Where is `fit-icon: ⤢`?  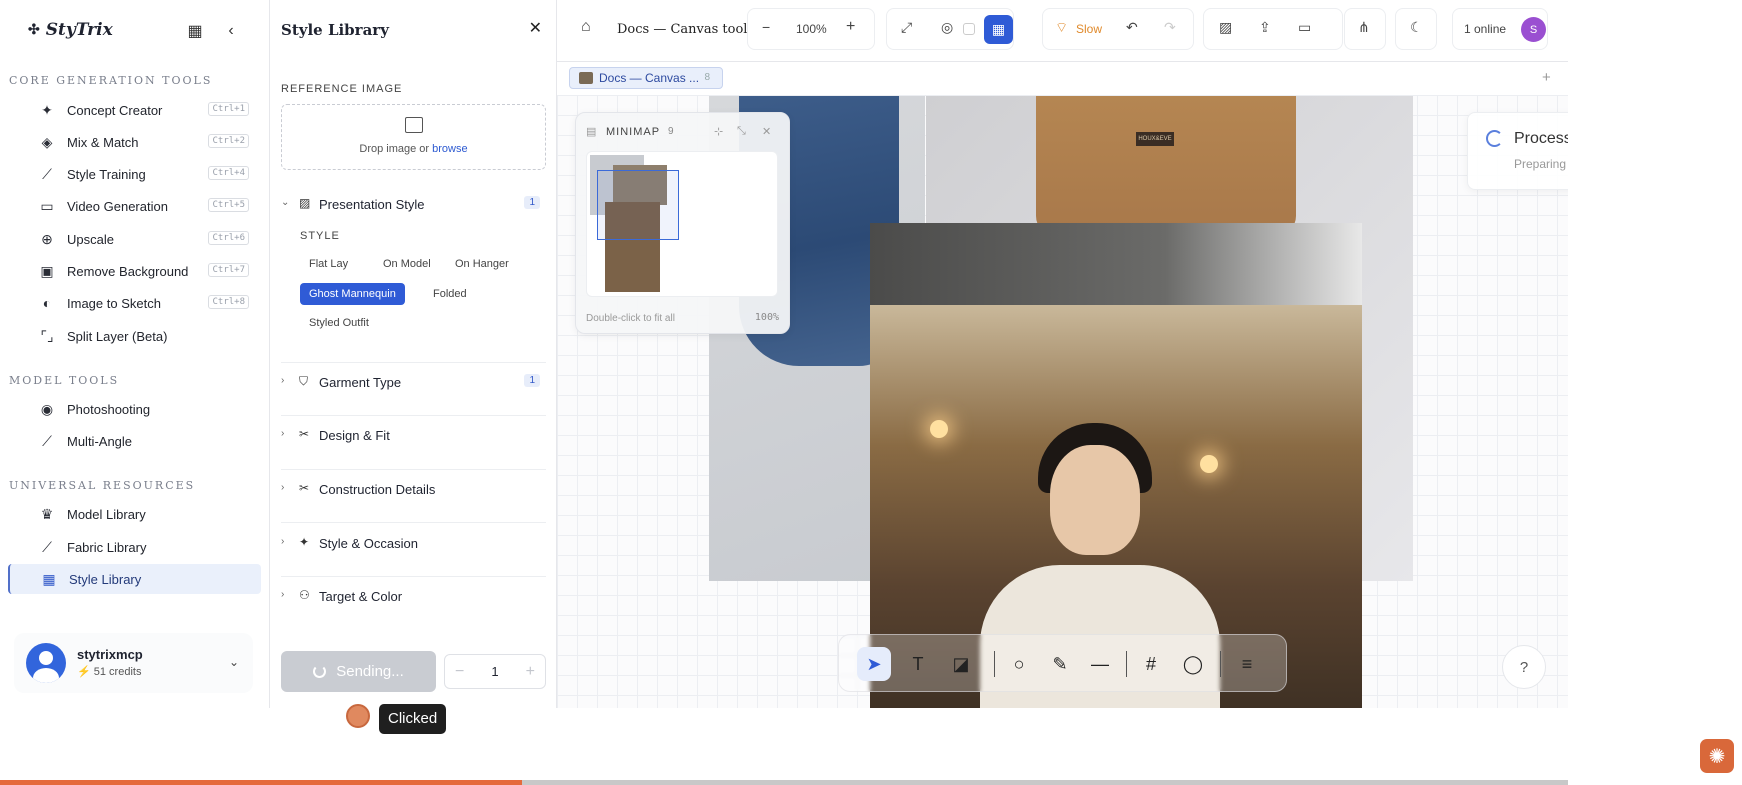 fit-icon: ⤢ is located at coordinates (906, 27).